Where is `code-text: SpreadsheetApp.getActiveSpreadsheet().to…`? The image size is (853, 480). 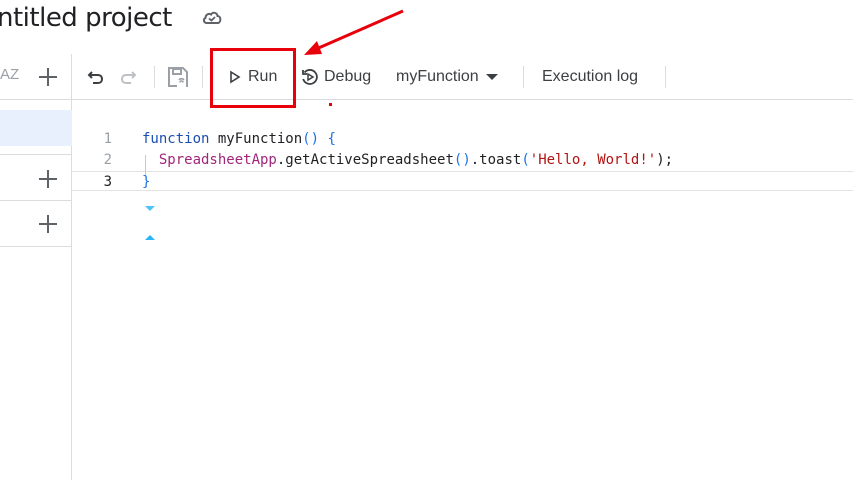 code-text: SpreadsheetApp.getActiveSpreadsheet().to… is located at coordinates (407, 160).